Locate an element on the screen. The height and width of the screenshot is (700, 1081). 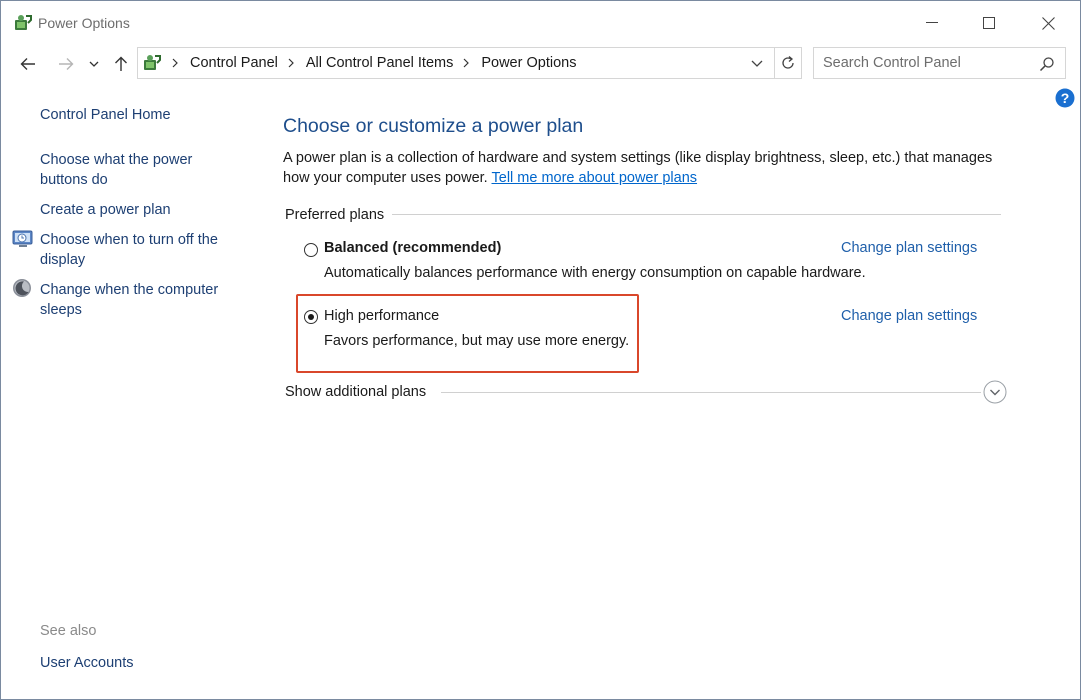
up-button is located at coordinates (121, 64).